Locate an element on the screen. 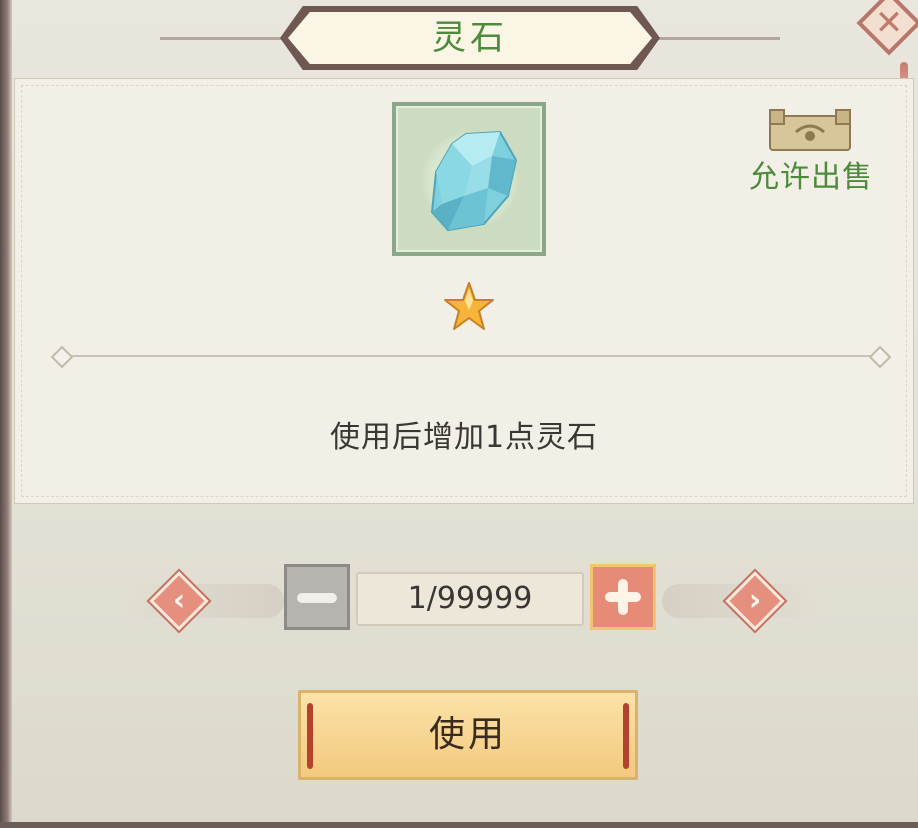 The height and width of the screenshot is (828, 918). minus-icon is located at coordinates (317, 598).